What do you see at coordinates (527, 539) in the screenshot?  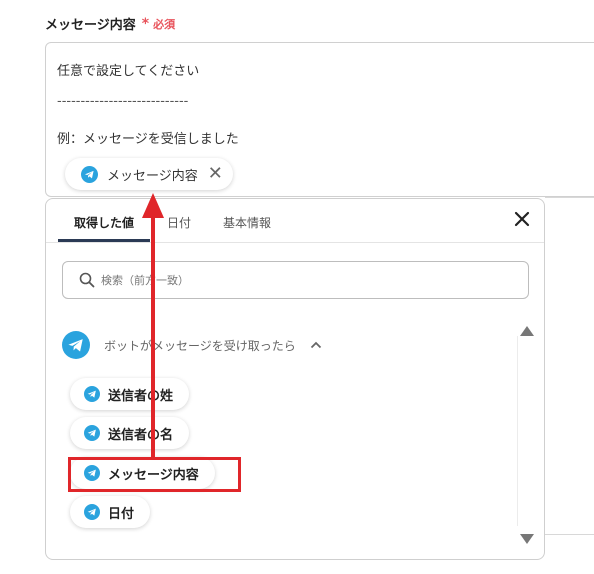 I see `triangle-down-icon` at bounding box center [527, 539].